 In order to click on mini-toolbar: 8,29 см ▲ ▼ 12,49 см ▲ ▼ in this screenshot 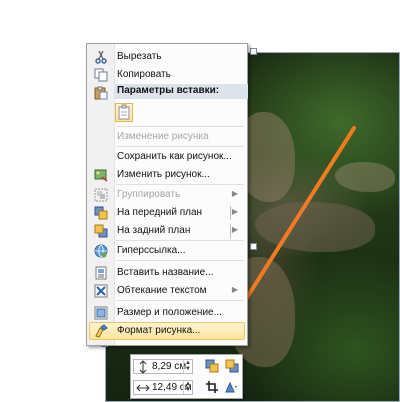, I will do `click(186, 376)`.